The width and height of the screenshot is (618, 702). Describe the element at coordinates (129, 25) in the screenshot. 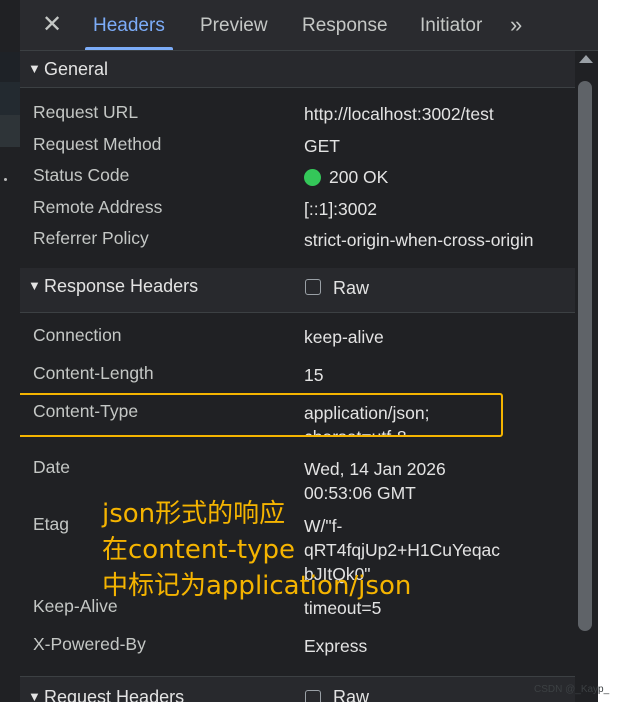

I see `tab-headers: Headers` at that location.